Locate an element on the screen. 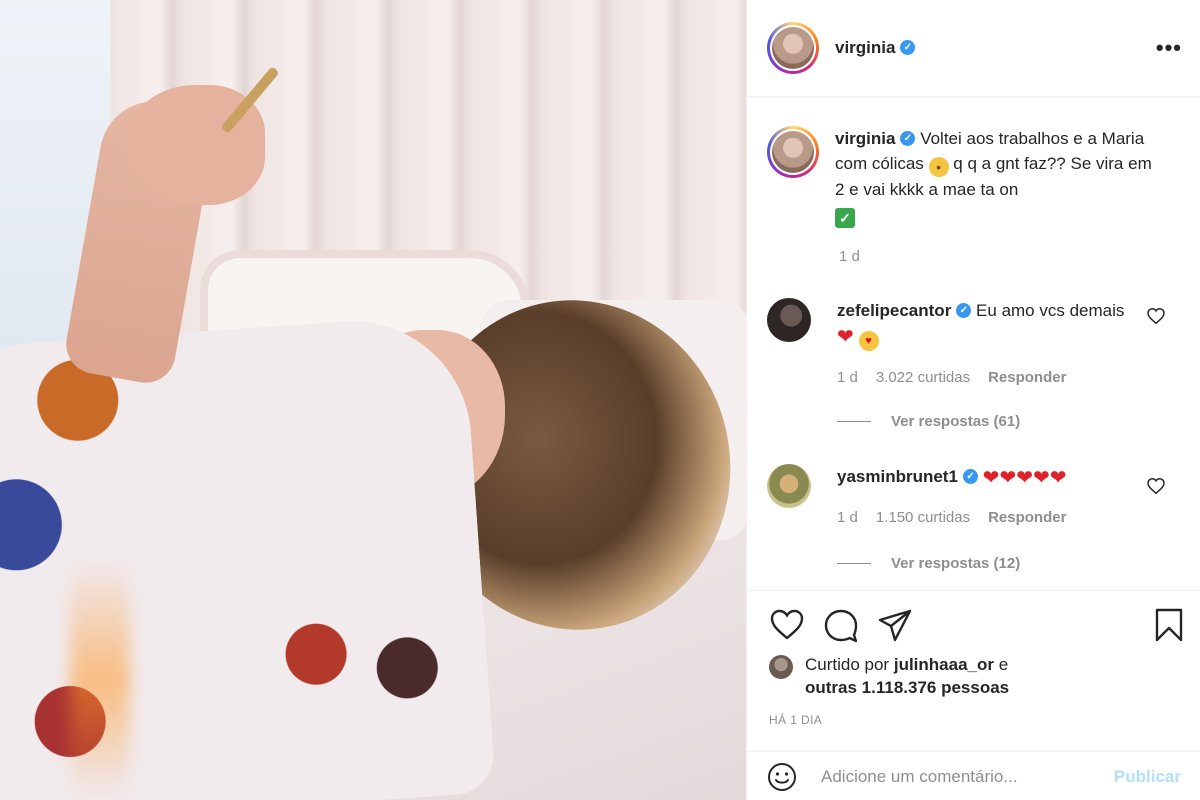 This screenshot has height=800, width=1200. caption-avatar is located at coordinates (793, 152).